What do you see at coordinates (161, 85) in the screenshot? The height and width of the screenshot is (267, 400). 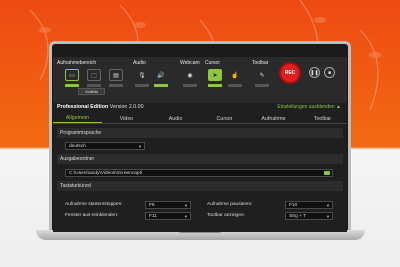 I see `speaker-indicator` at bounding box center [161, 85].